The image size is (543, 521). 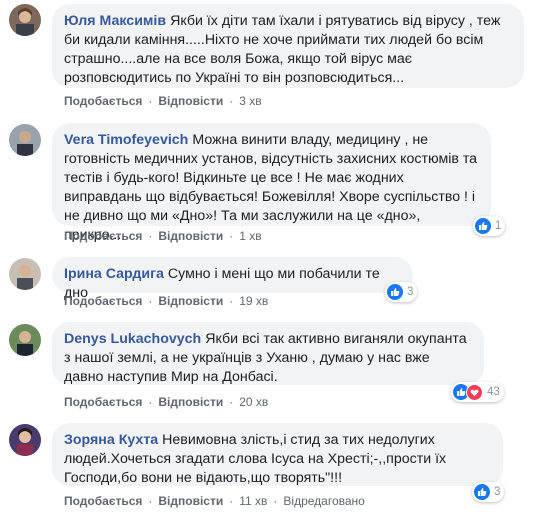 I want to click on edited-label: Відредаговано, so click(x=323, y=501).